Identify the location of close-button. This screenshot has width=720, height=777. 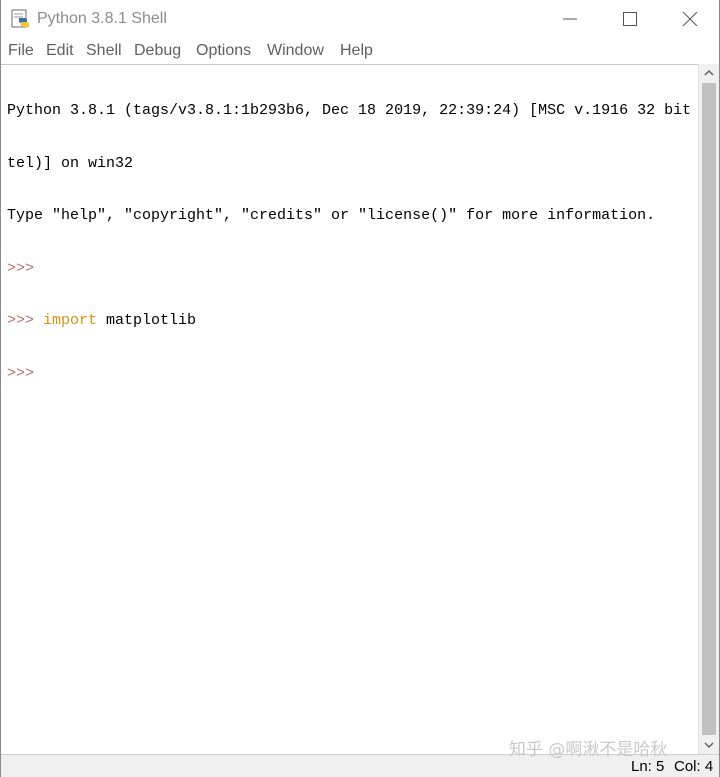
(690, 19).